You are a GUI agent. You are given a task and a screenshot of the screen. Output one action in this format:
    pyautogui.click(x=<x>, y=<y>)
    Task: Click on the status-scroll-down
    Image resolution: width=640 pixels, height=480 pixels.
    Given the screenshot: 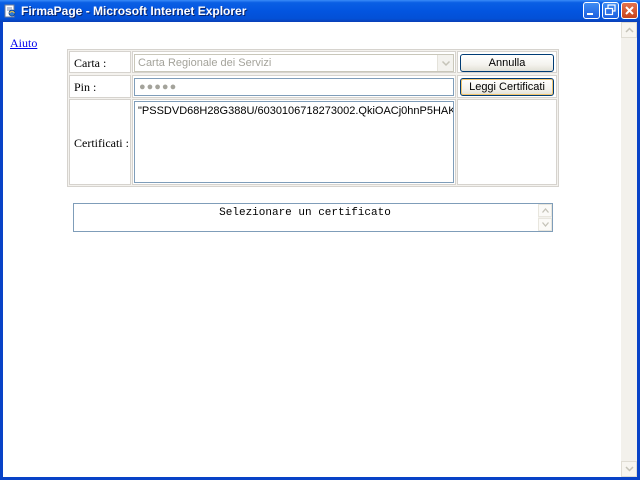 What is the action you would take?
    pyautogui.click(x=545, y=224)
    